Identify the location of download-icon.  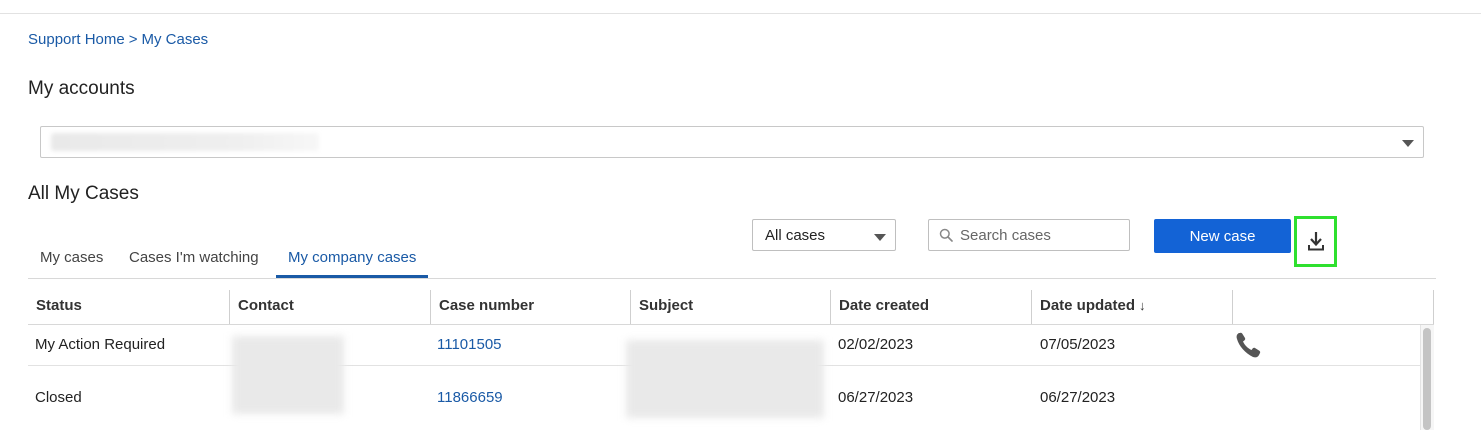
(1316, 241).